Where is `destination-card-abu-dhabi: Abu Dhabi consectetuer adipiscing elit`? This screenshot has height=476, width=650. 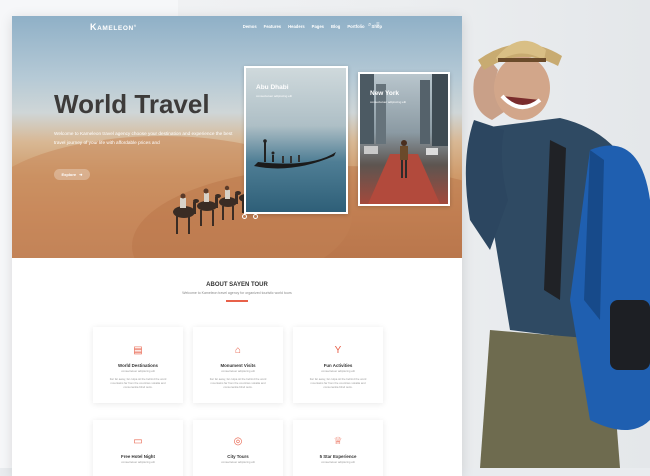
destination-card-abu-dhabi: Abu Dhabi consectetuer adipiscing elit is located at coordinates (296, 140).